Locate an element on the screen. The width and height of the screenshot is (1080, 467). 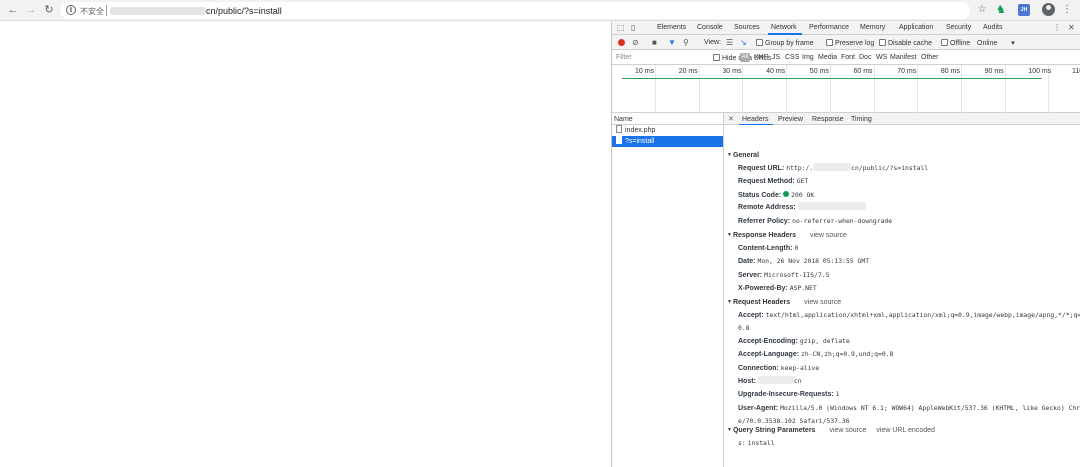
request-url-key: Request URL: is located at coordinates (761, 168).